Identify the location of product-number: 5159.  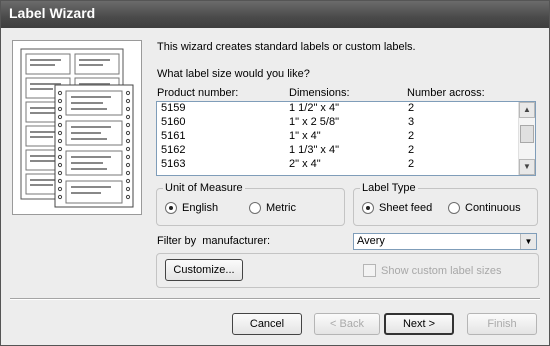
(173, 108).